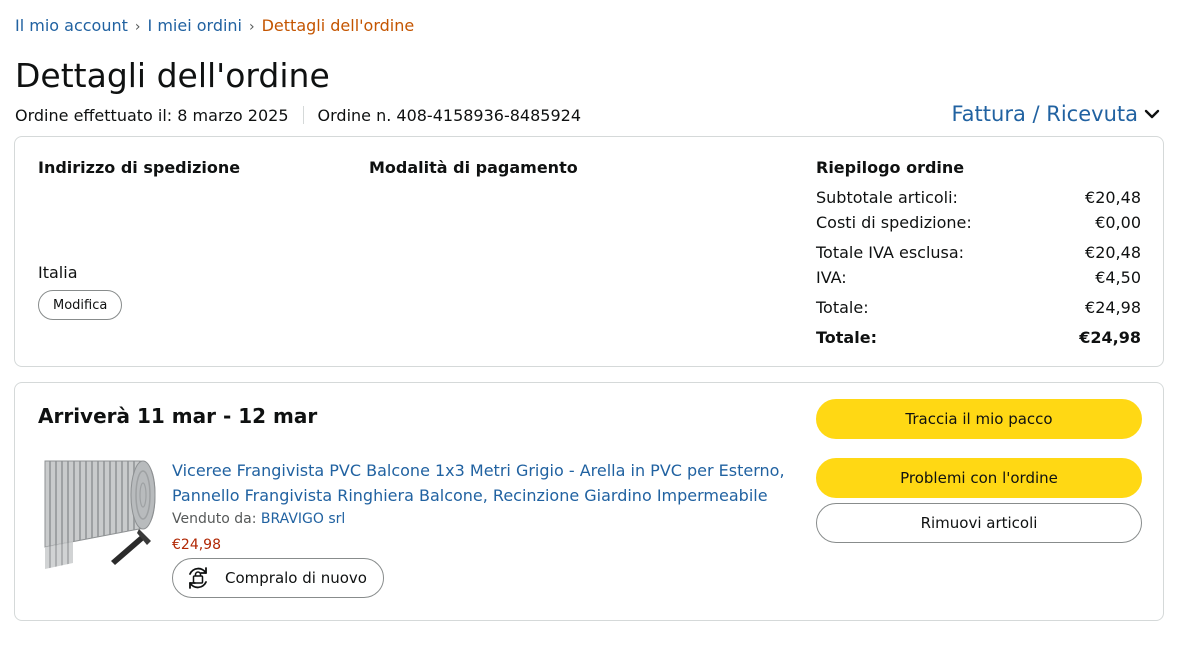 This screenshot has height=645, width=1177. Describe the element at coordinates (978, 197) in the screenshot. I see `summary-row-subtotal: Subtotale articoli: €20,48` at that location.